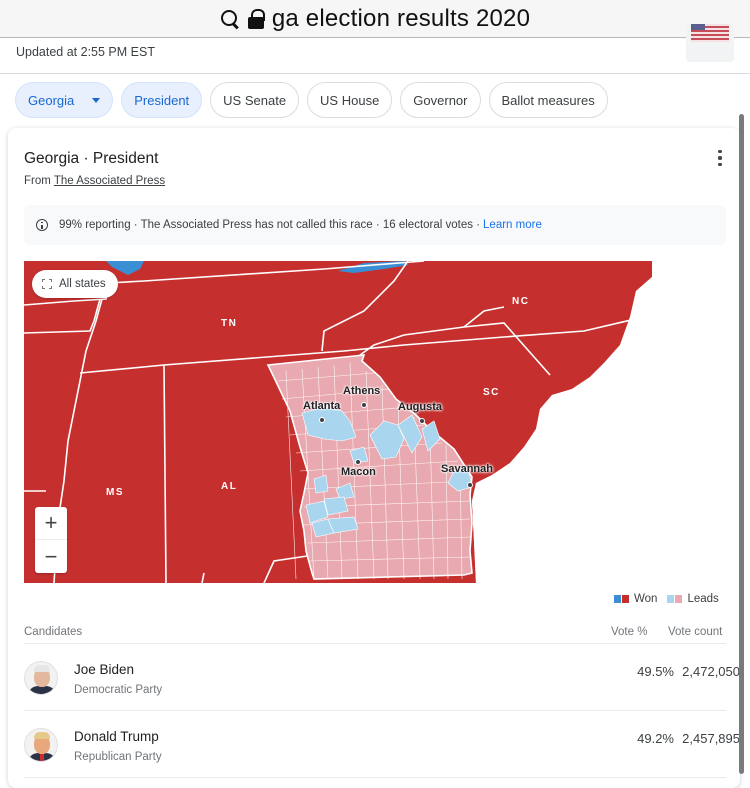  I want to click on updated-row: Updated at 2:55 PM EST, so click(375, 56).